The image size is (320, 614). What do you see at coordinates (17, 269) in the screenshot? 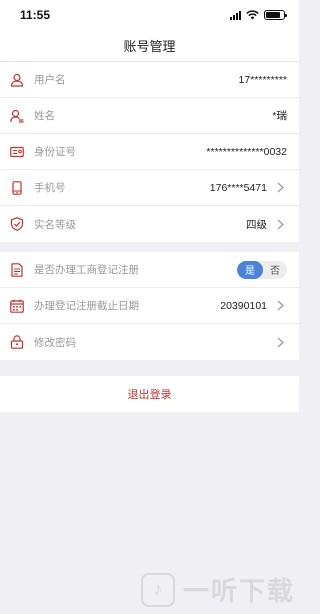
I see `document-icon` at bounding box center [17, 269].